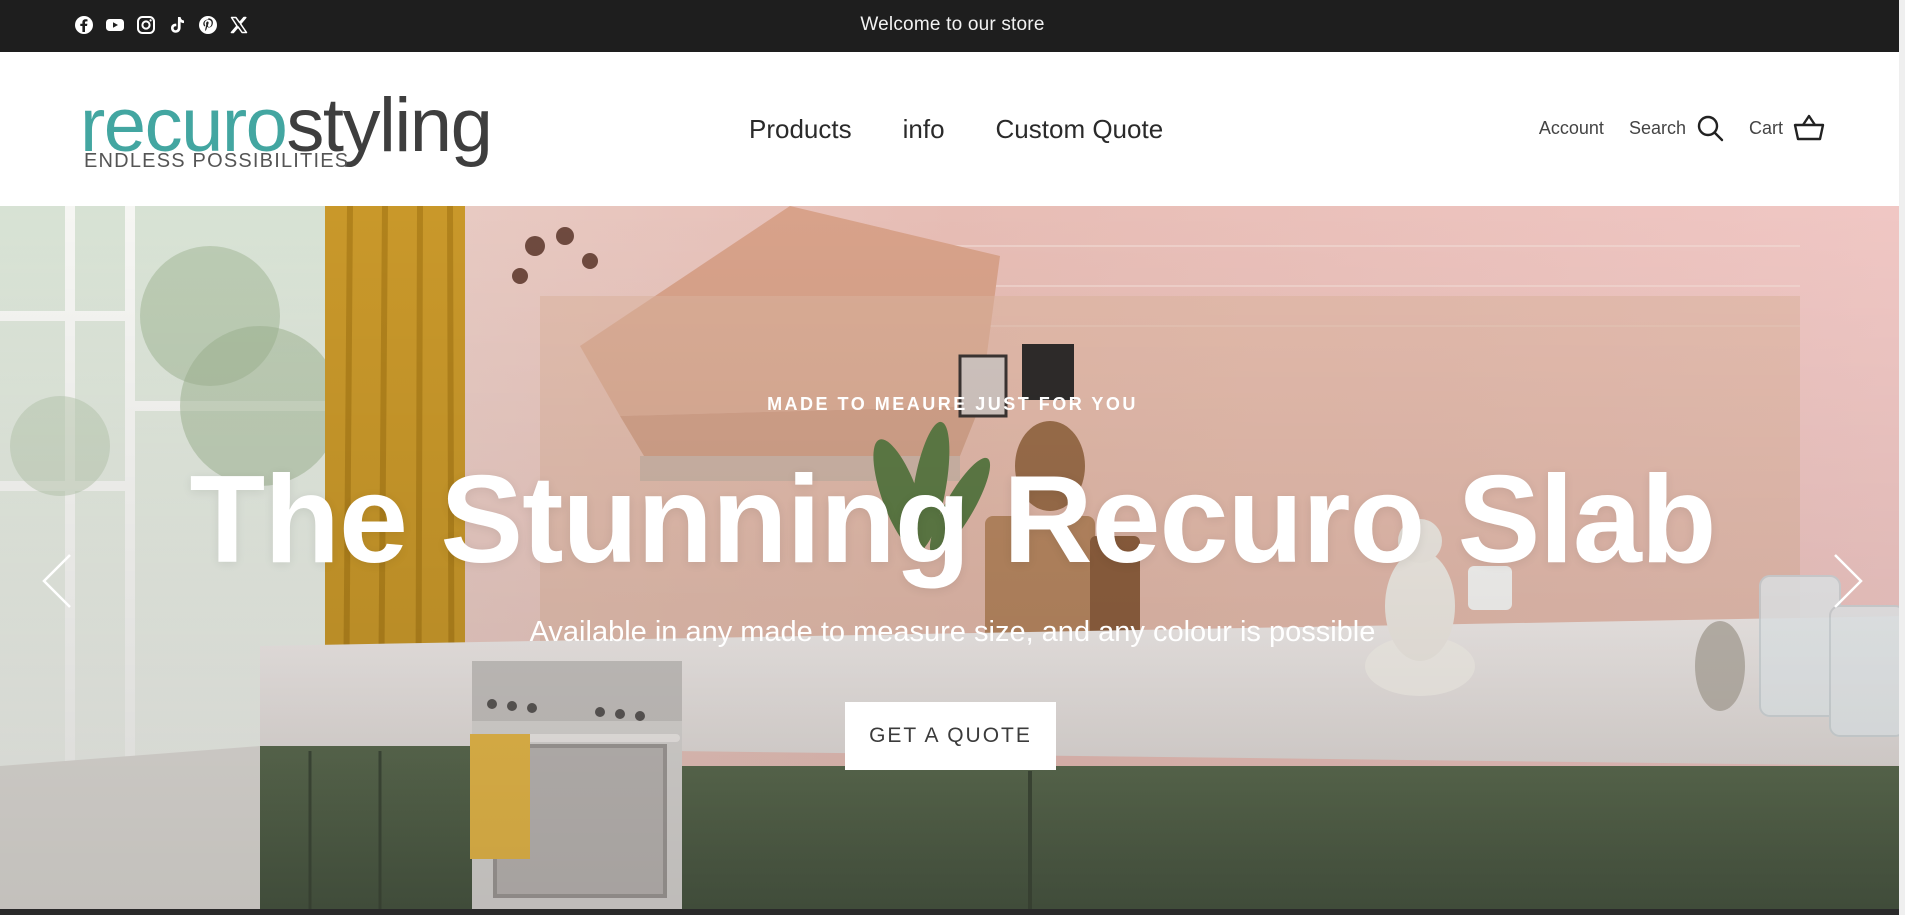 This screenshot has height=915, width=1905. I want to click on slideshow-next-button, so click(1848, 581).